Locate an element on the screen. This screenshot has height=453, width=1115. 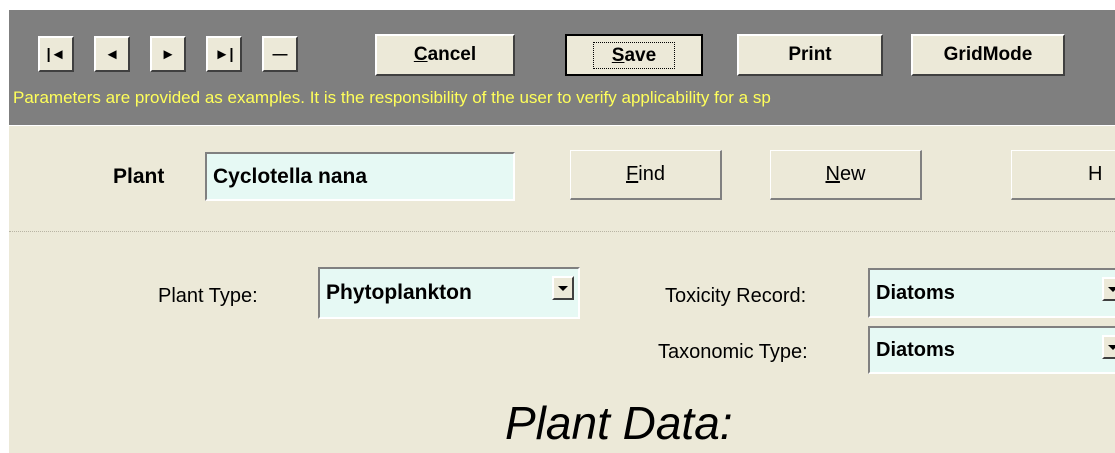
plant-data-heading: Plant Data: is located at coordinates (619, 423).